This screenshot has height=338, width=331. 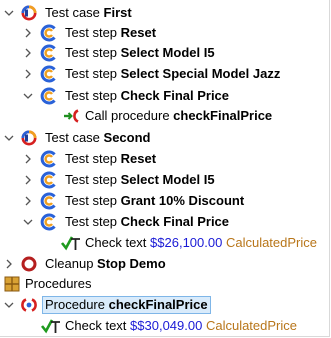 I want to click on procedures-package-icon, so click(x=12, y=284).